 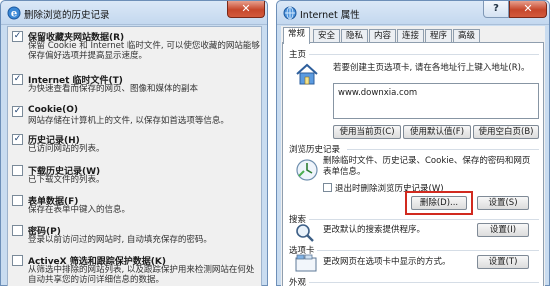 What do you see at coordinates (120, 240) in the screenshot?
I see `option-description: 登录以前访问过的网站时, 自动填充保存的密码。` at bounding box center [120, 240].